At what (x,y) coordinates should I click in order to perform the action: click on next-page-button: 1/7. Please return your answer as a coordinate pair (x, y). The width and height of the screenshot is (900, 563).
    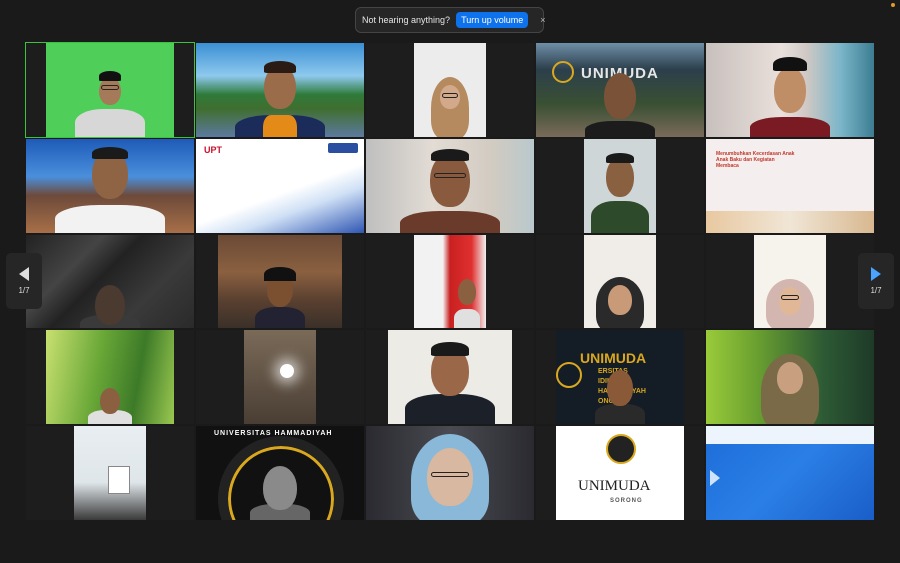
    Looking at the image, I should click on (876, 281).